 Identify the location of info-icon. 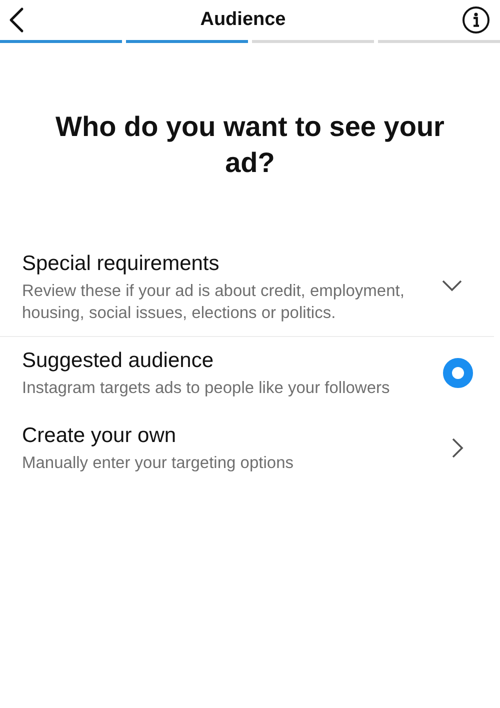
(476, 20).